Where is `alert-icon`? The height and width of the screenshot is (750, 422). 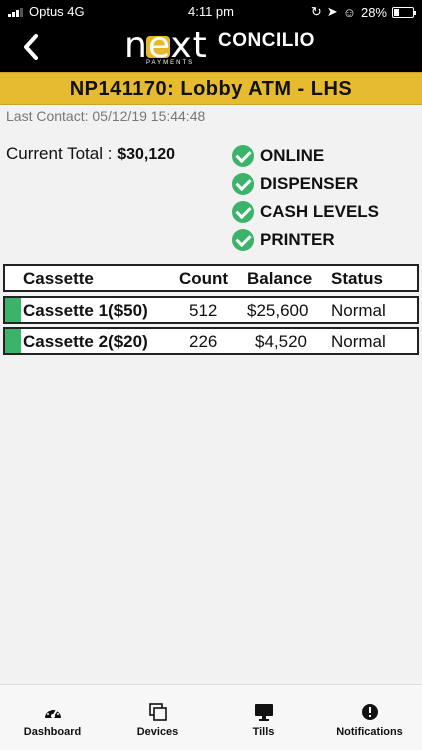
alert-icon is located at coordinates (369, 712).